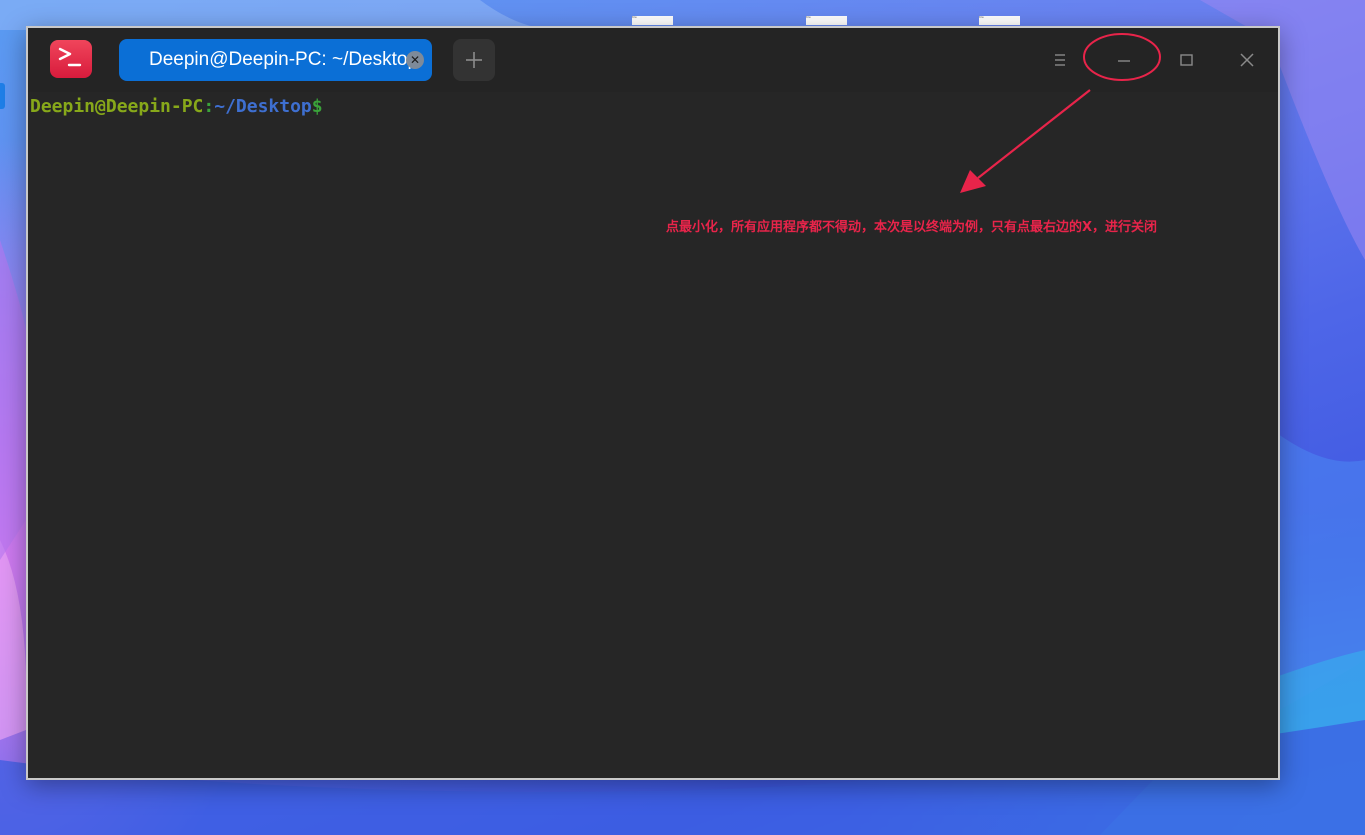  I want to click on minimize-button, so click(1124, 60).